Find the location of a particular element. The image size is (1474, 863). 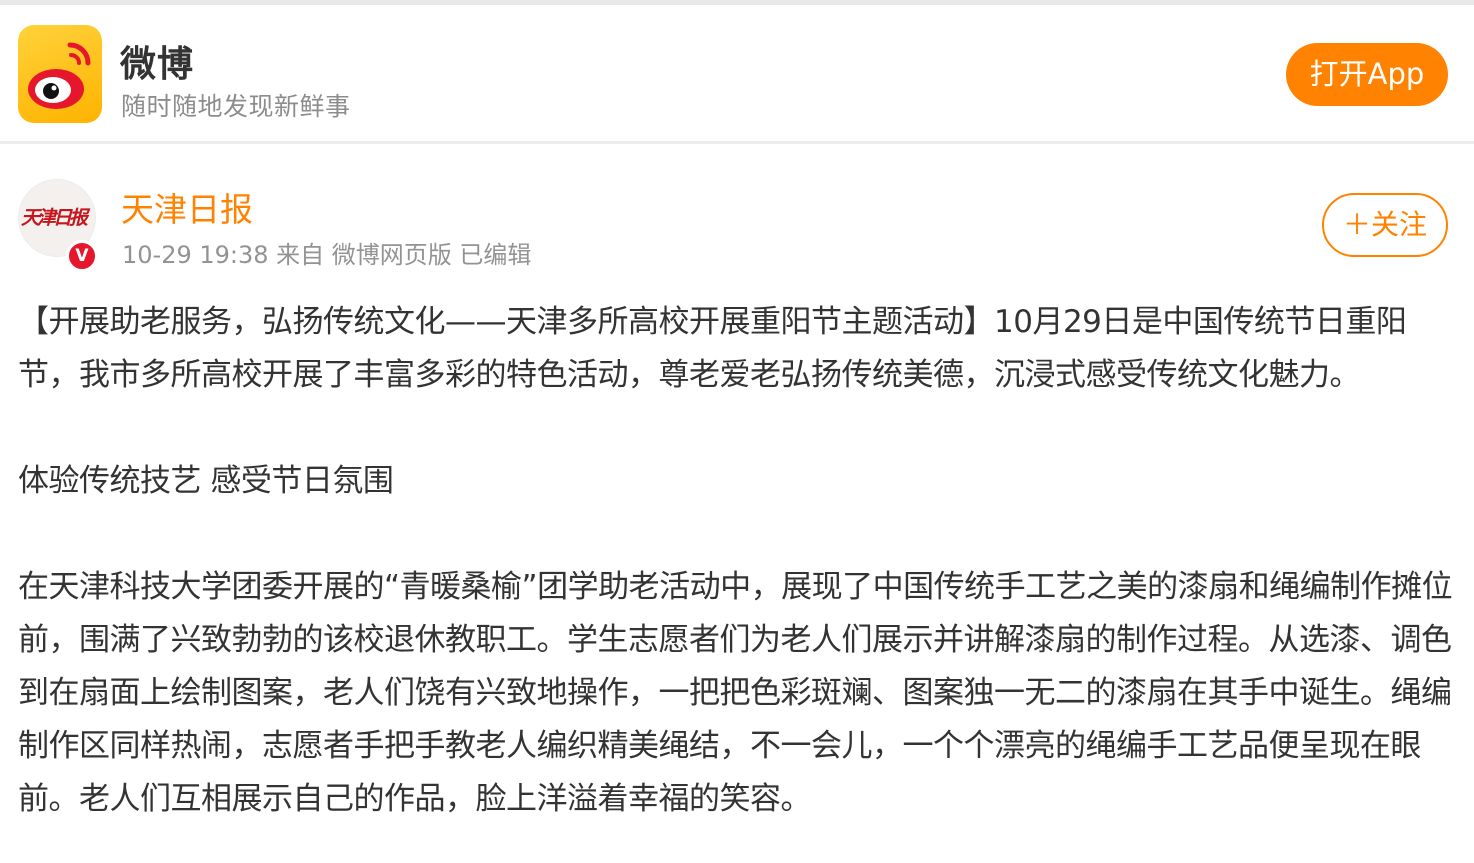

post-subheading: 体验传统技艺 感受节日氛围 is located at coordinates (206, 481).